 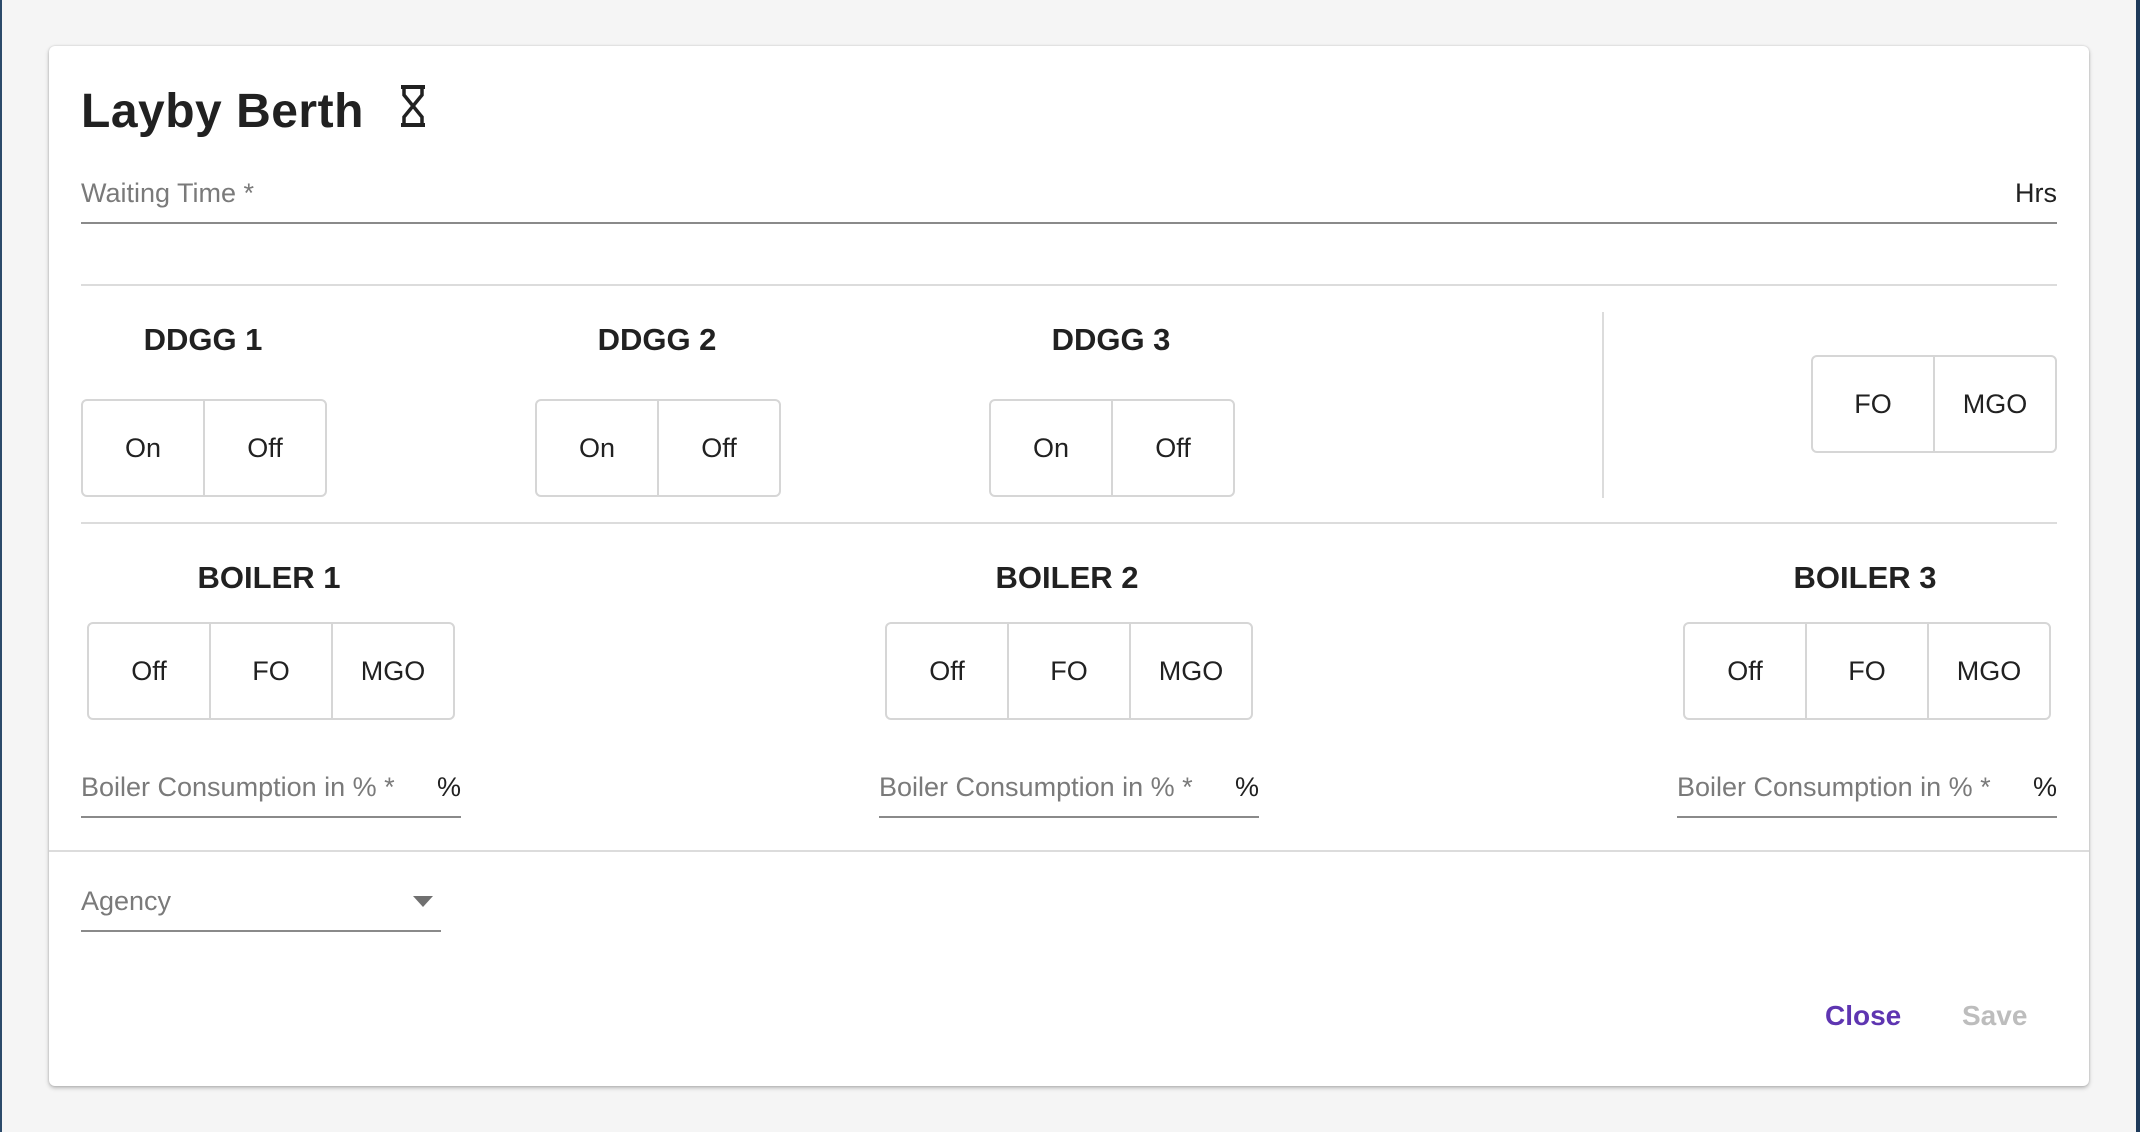 What do you see at coordinates (1036, 787) in the screenshot?
I see `boiler-2-consumption-label: Boiler Consumption in % *` at bounding box center [1036, 787].